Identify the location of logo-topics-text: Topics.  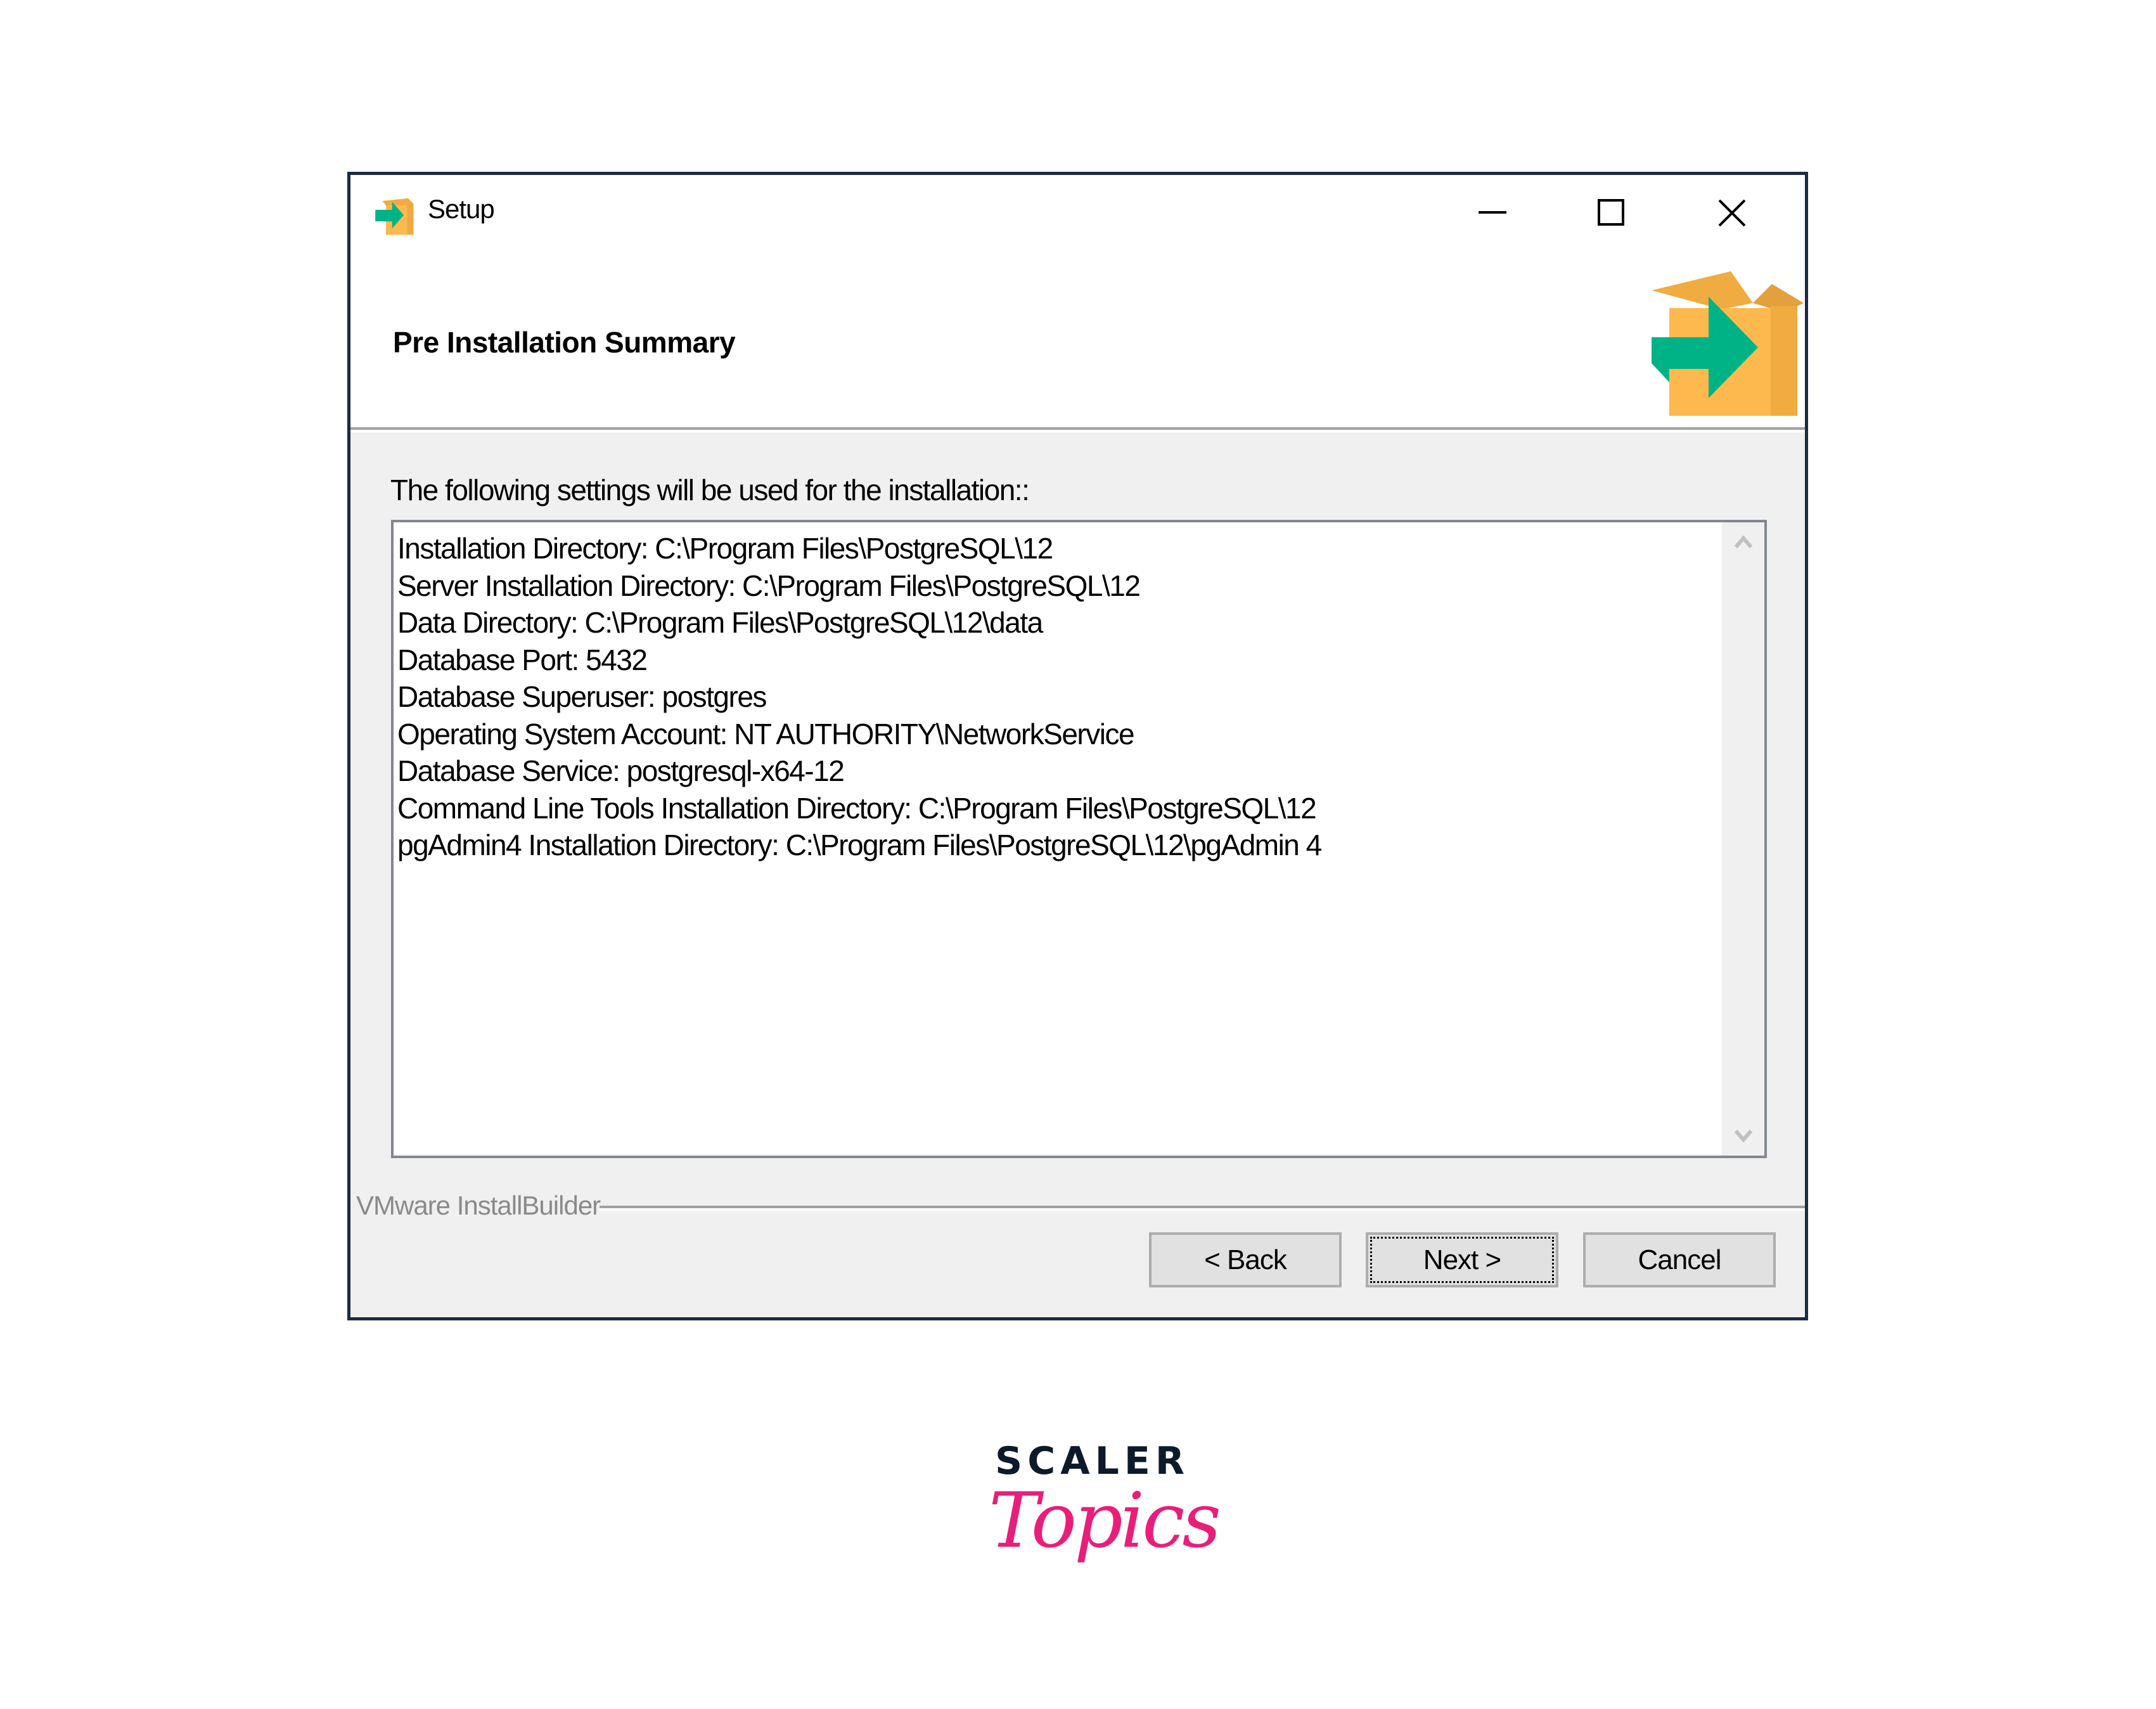
(1105, 1521).